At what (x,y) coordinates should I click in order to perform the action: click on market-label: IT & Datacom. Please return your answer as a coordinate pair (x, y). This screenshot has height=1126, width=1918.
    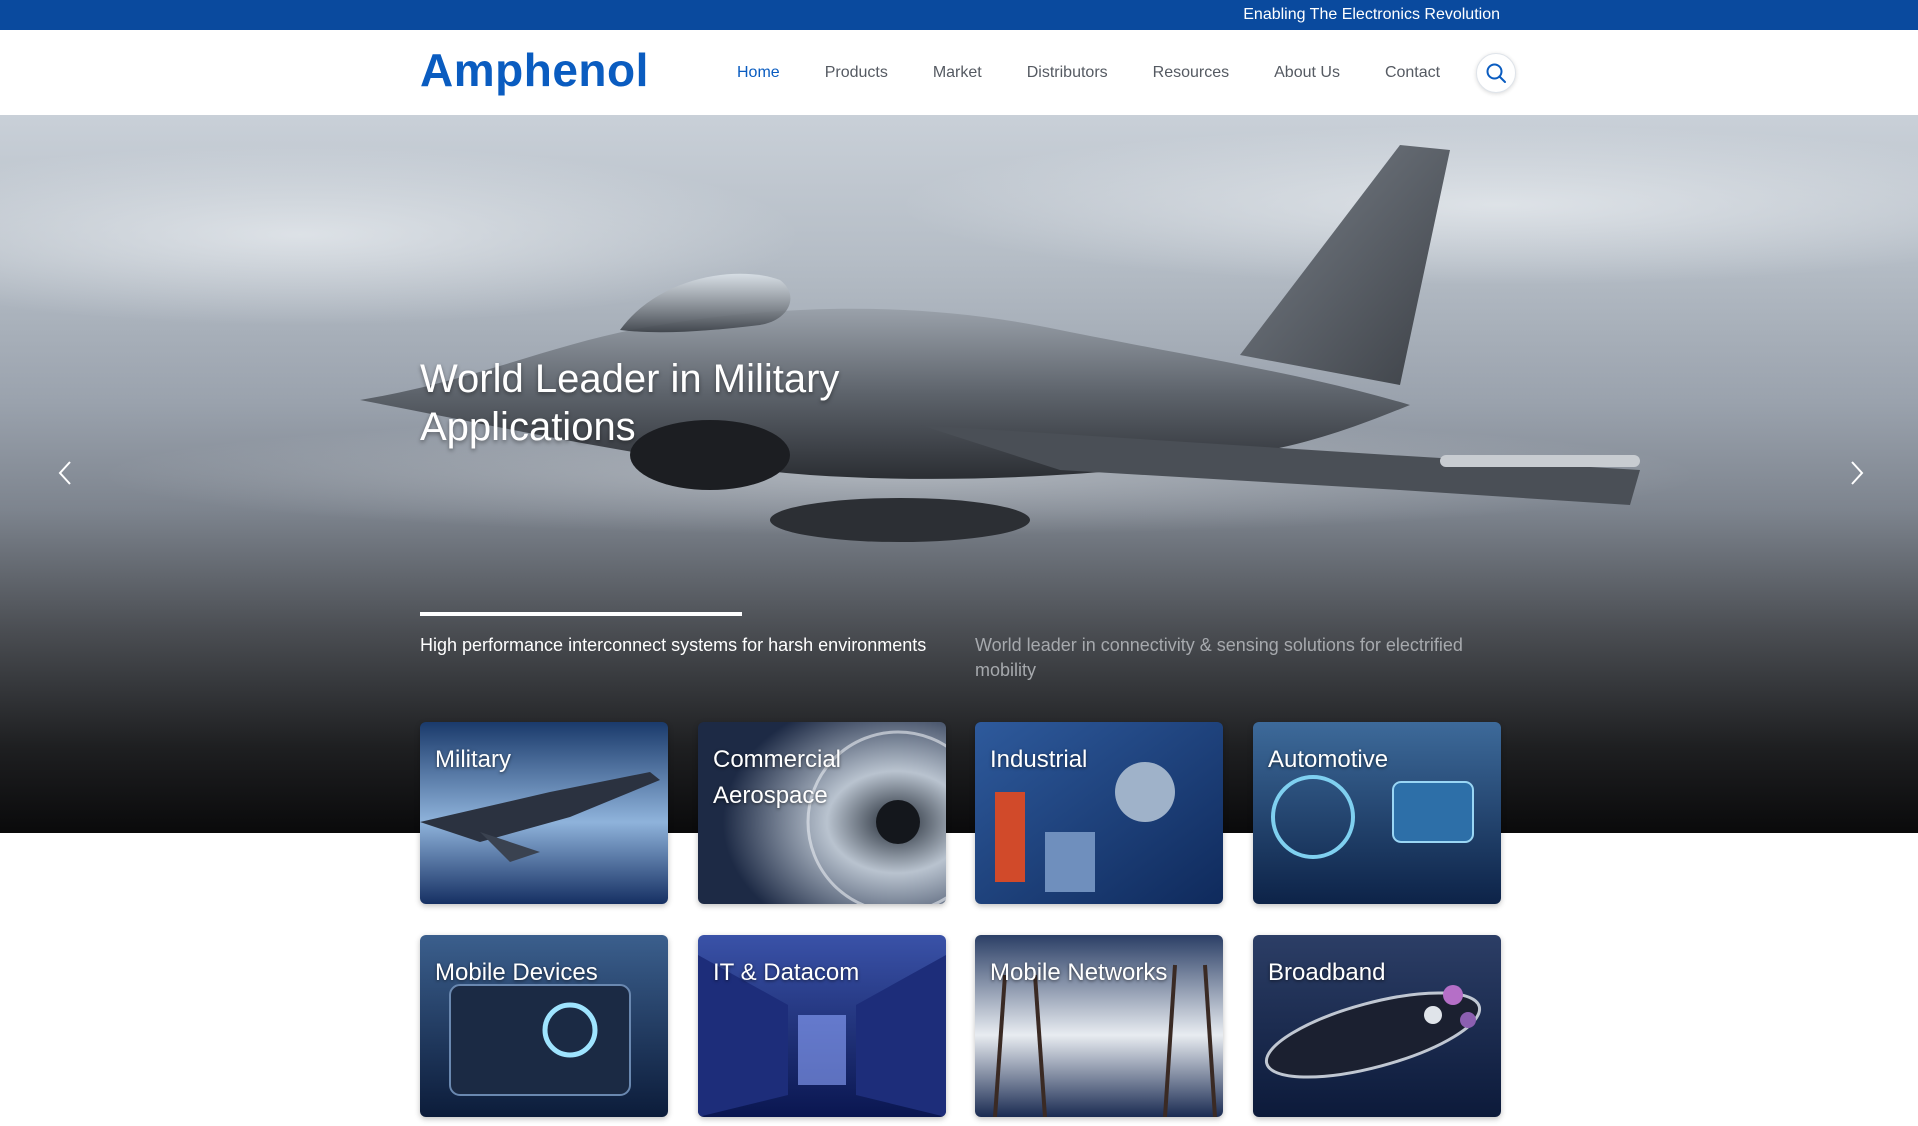
    Looking at the image, I should click on (786, 972).